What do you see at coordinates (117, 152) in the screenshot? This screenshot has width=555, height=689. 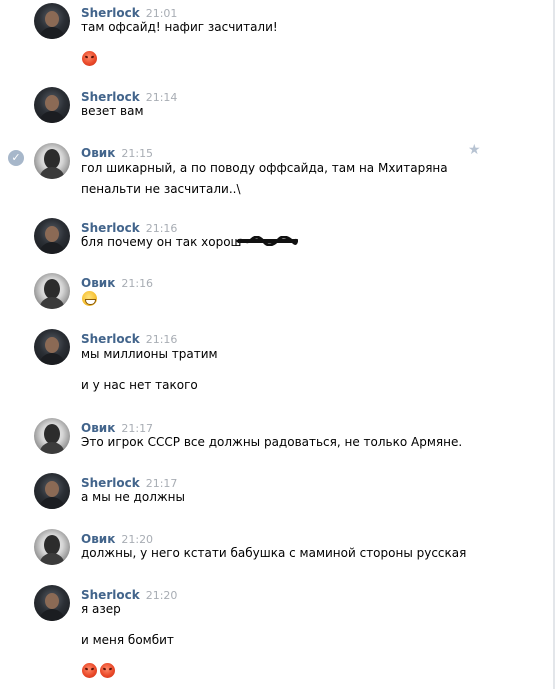 I see `message-header: Овик 21:15` at bounding box center [117, 152].